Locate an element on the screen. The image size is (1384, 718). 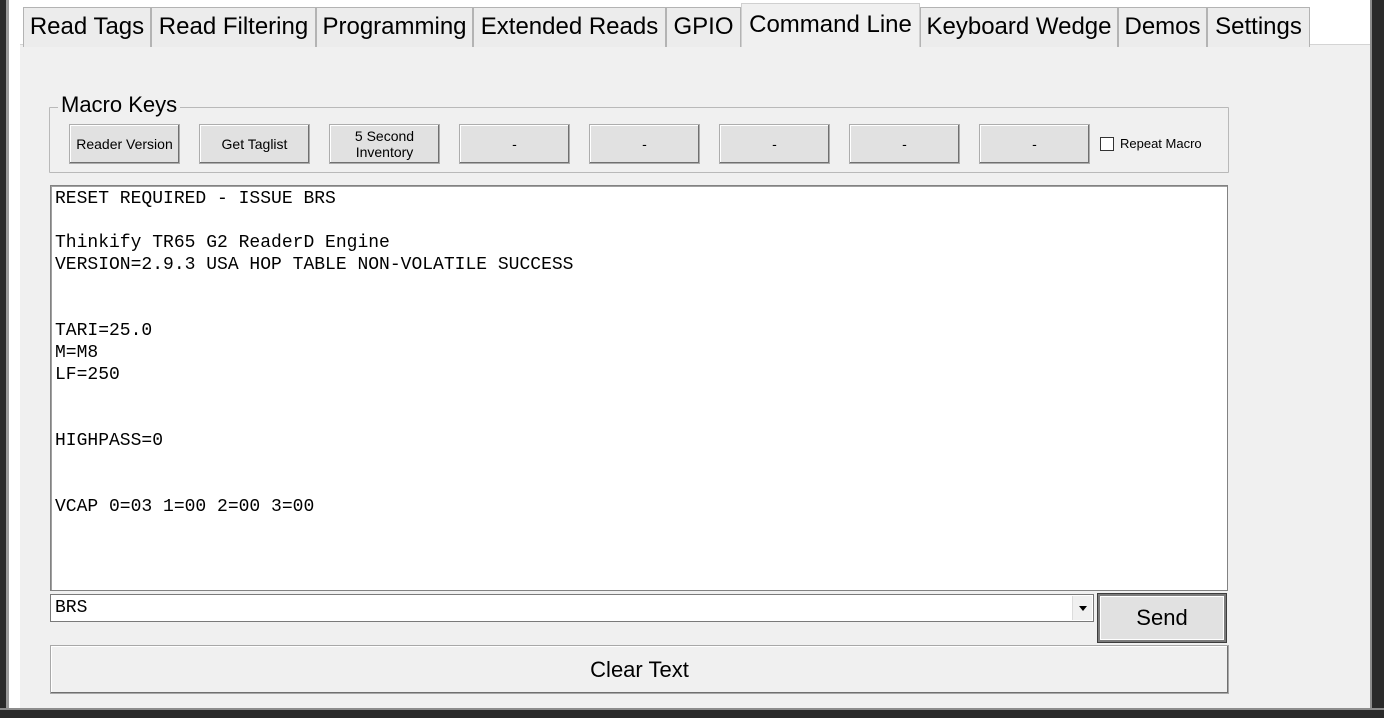
tab-command-line: Command Line is located at coordinates (830, 25).